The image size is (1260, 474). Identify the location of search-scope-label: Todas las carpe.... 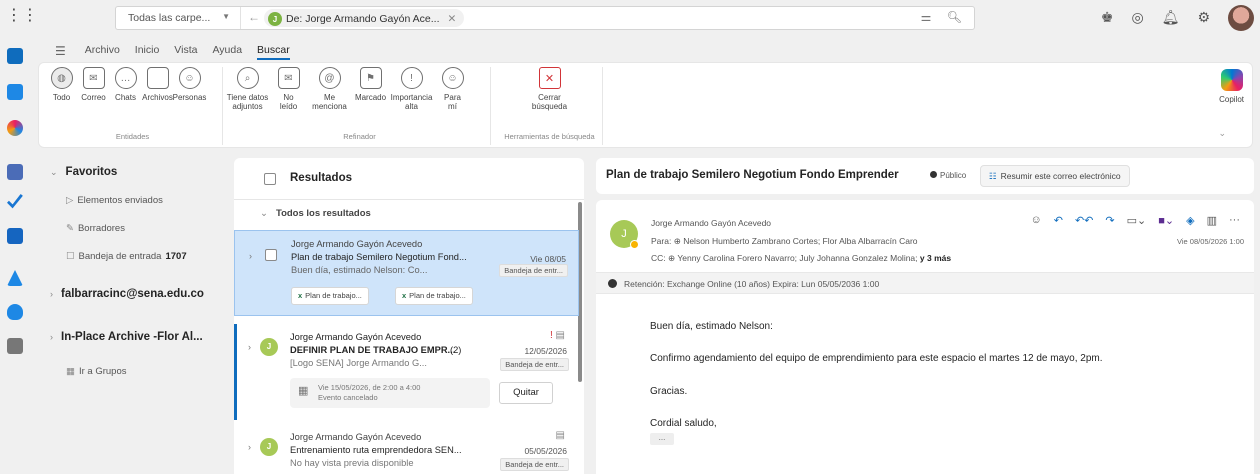
(169, 18).